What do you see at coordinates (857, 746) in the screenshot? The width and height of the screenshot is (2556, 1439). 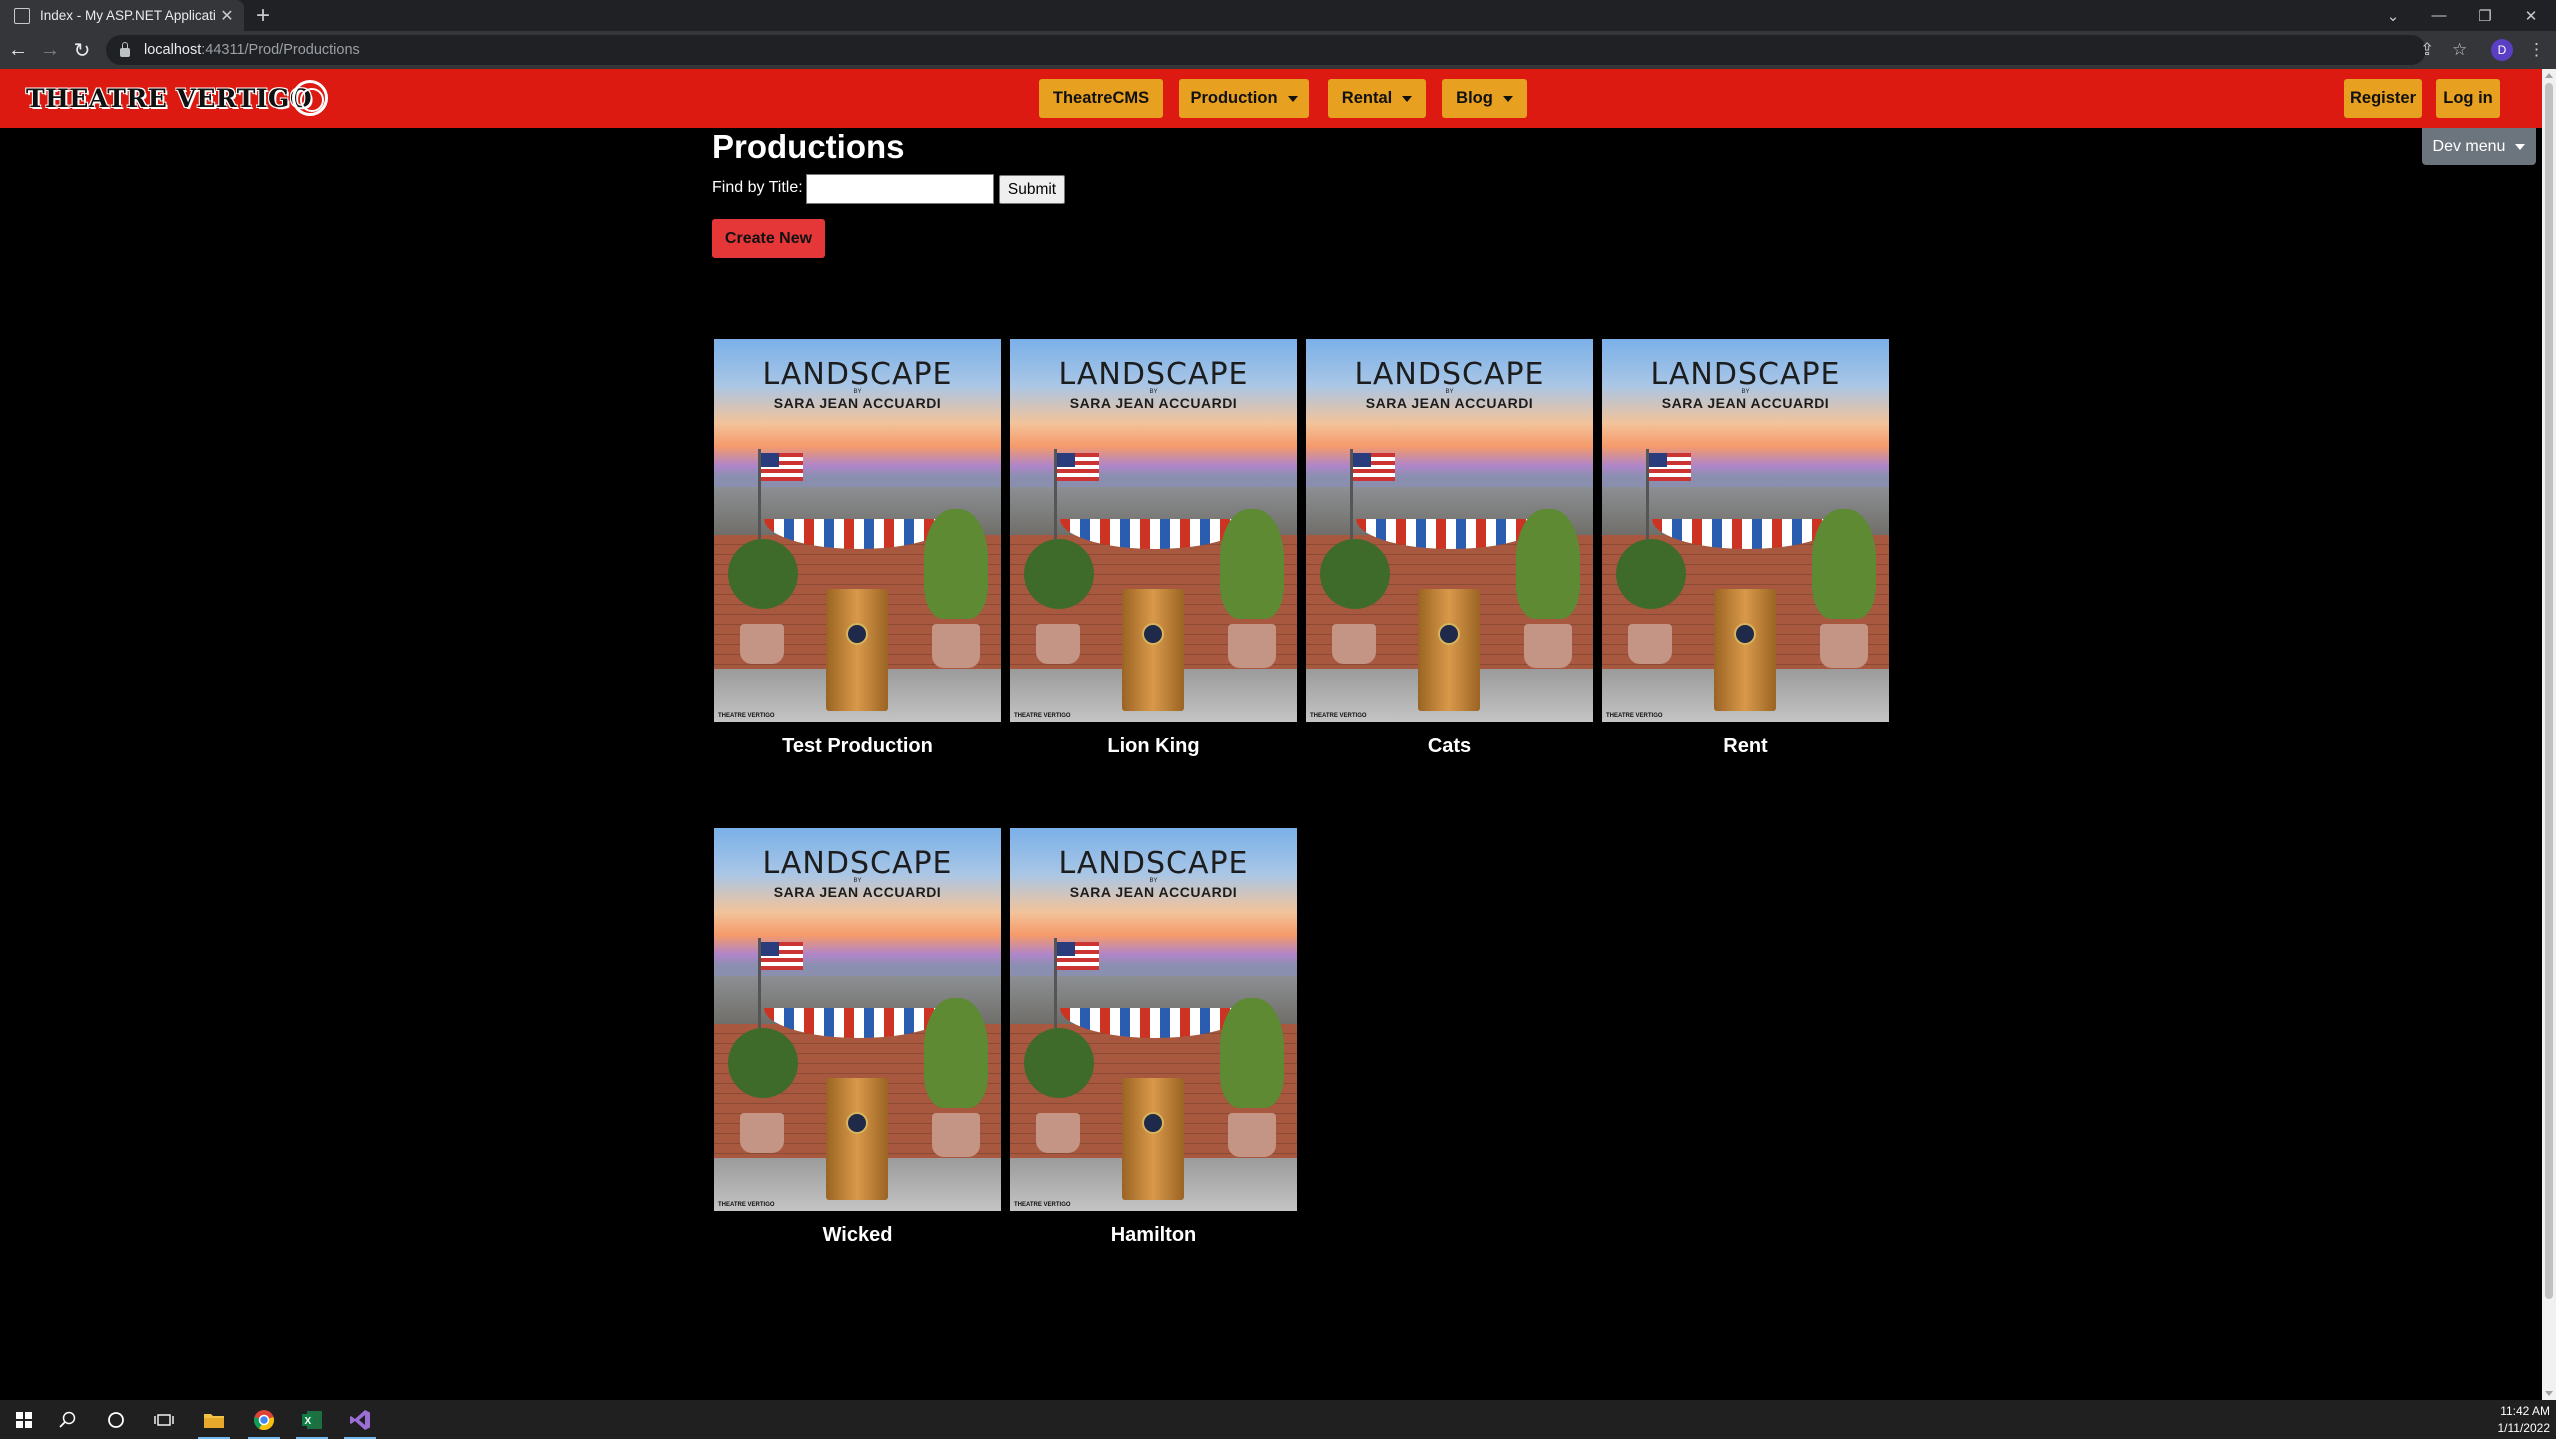 I see `production-title: Test Production` at bounding box center [857, 746].